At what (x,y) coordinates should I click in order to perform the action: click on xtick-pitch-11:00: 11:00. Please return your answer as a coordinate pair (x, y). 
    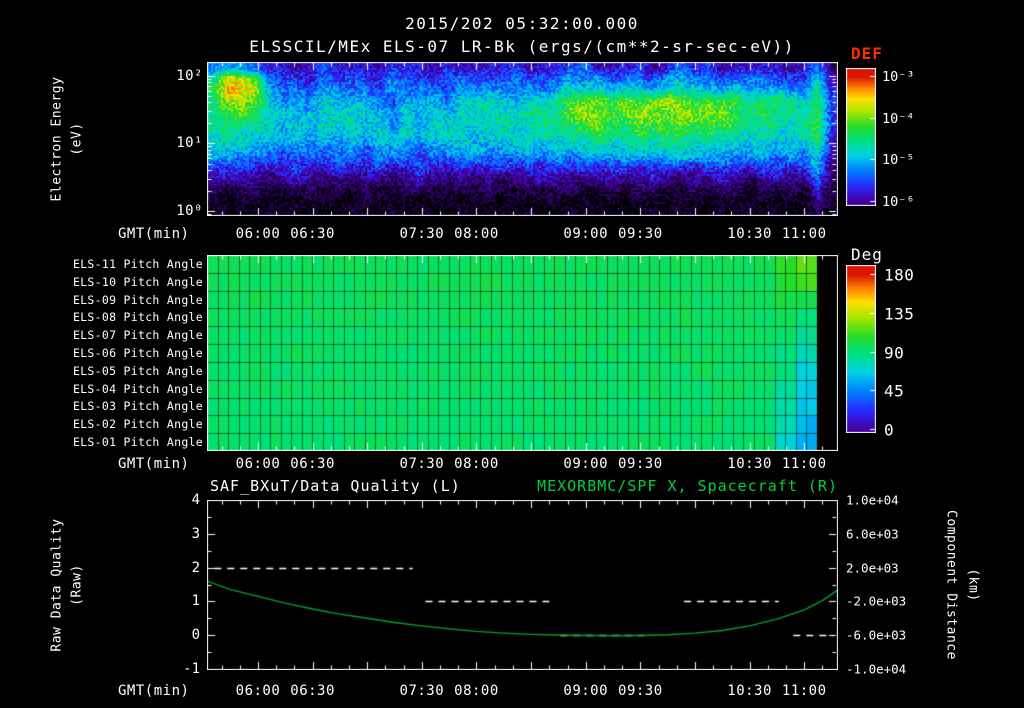
    Looking at the image, I should click on (804, 464).